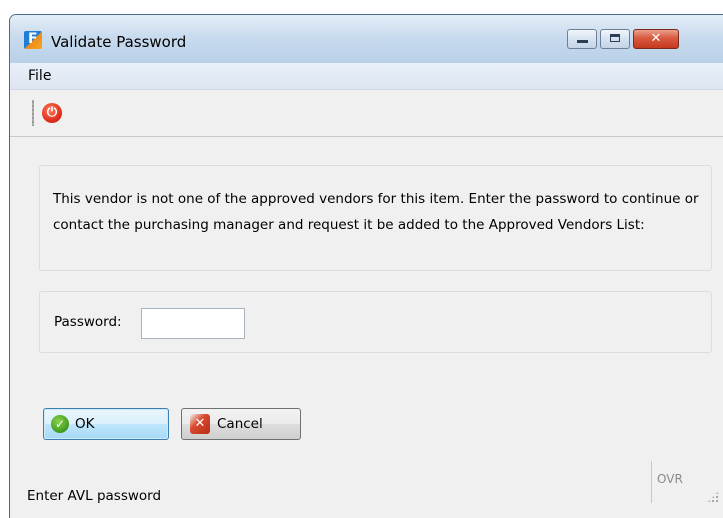 The image size is (723, 518). I want to click on menu-item-file: File, so click(39, 76).